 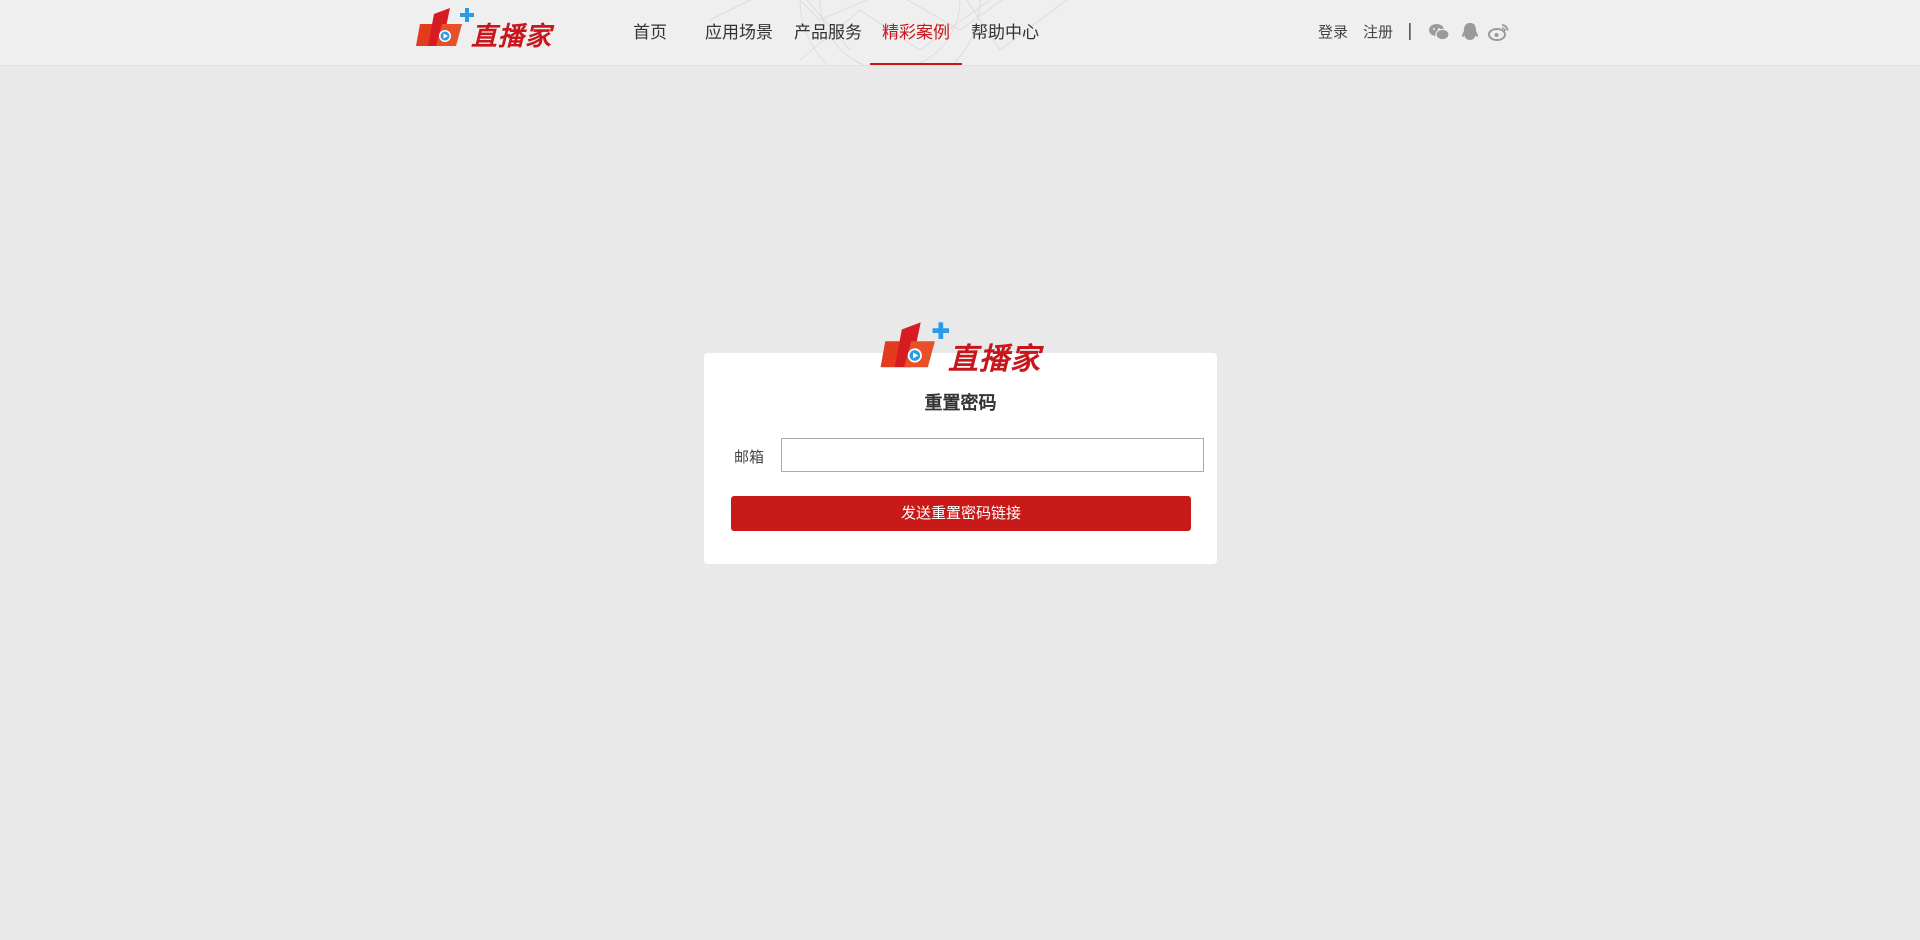 I want to click on nav-item-help: 帮助中心, so click(x=1005, y=32).